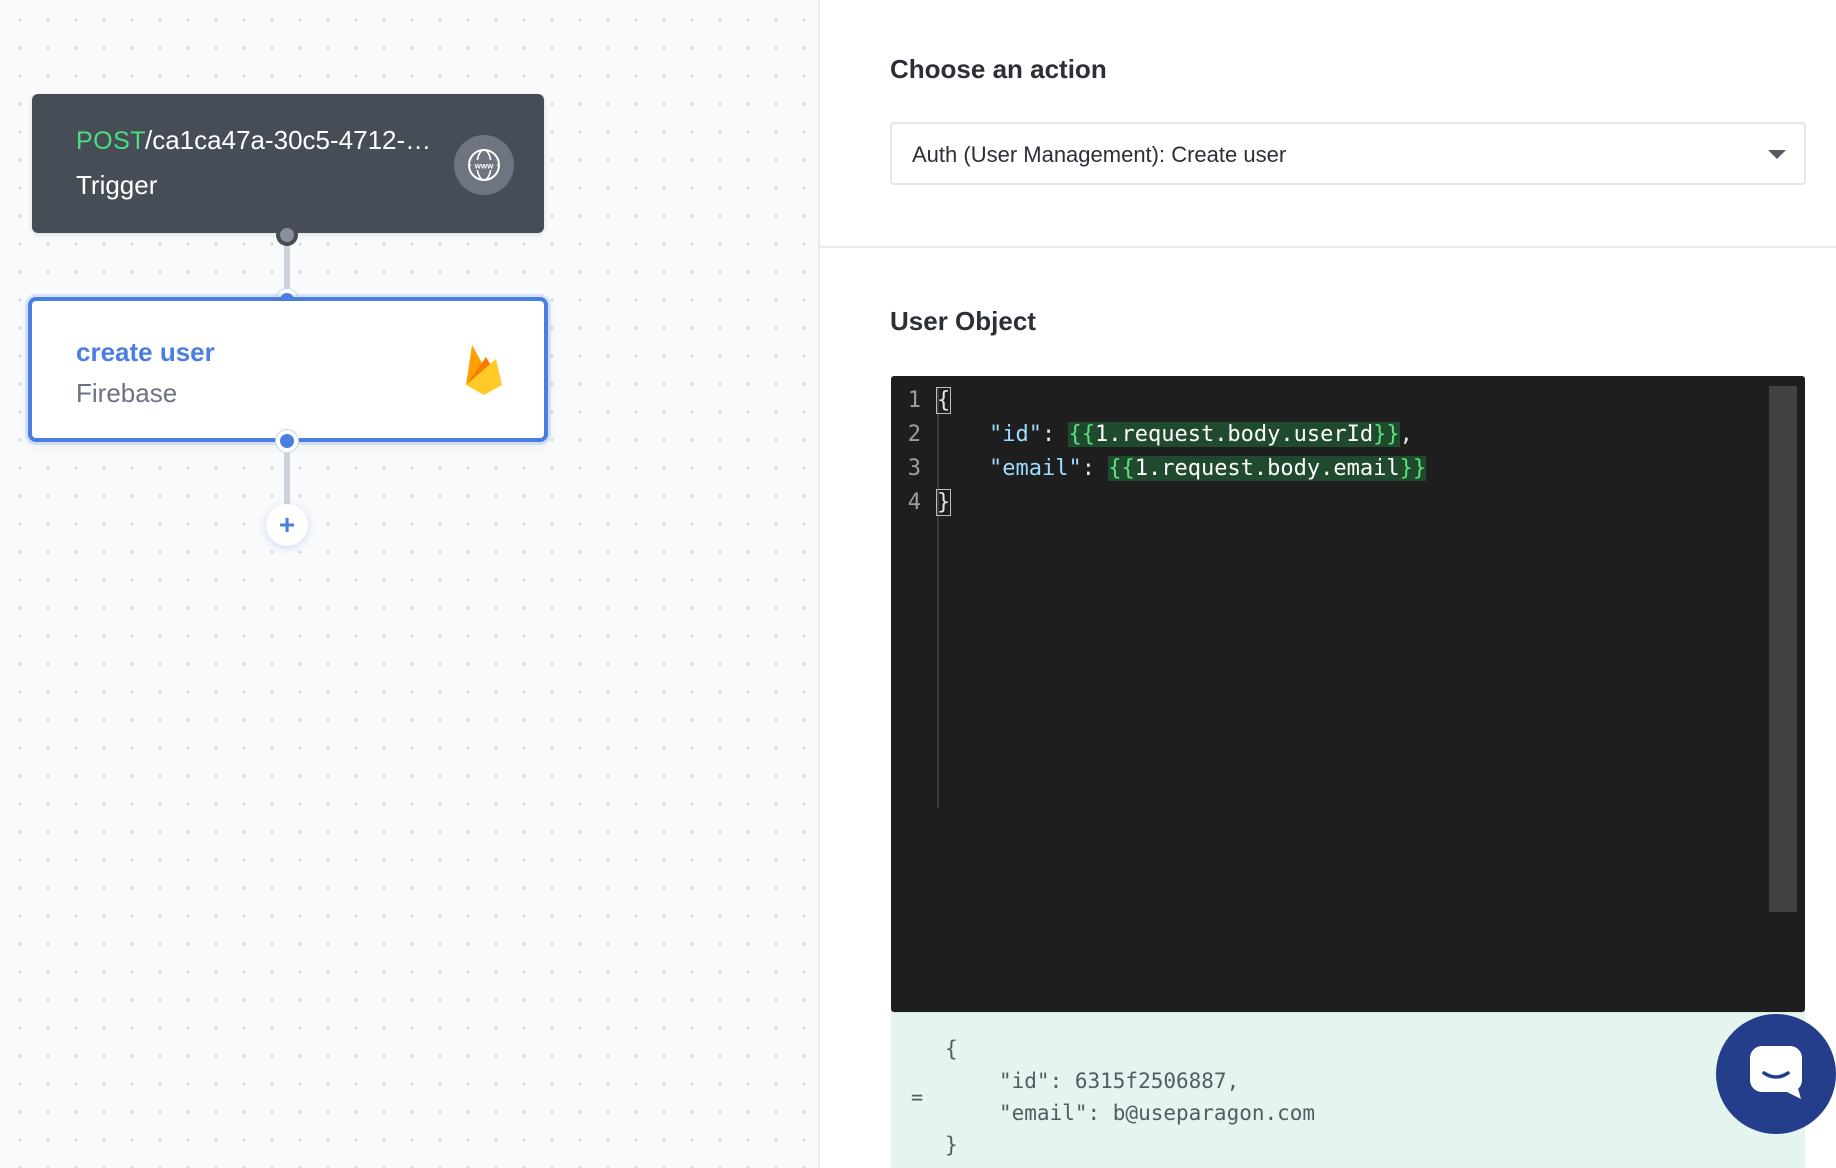 The height and width of the screenshot is (1168, 1836). Describe the element at coordinates (951, 1145) in the screenshot. I see `preview-brace-close: }` at that location.